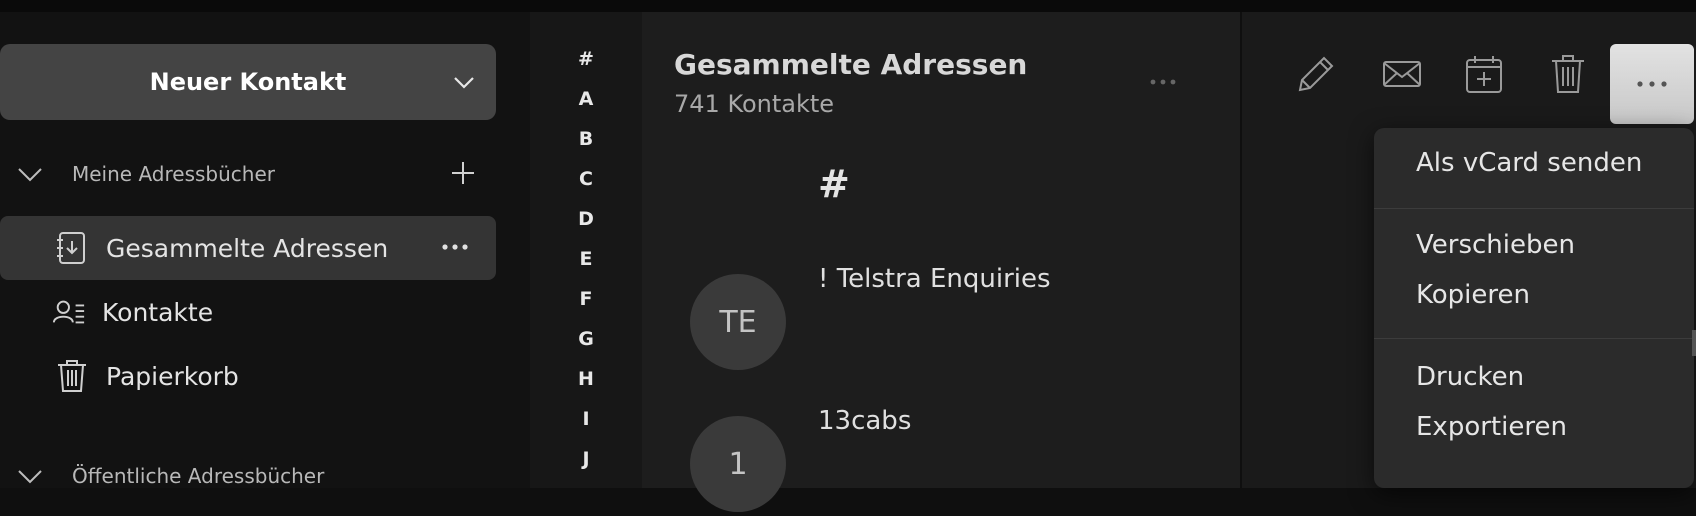  What do you see at coordinates (198, 476) in the screenshot?
I see `section-title: Öffentliche Adressbücher` at bounding box center [198, 476].